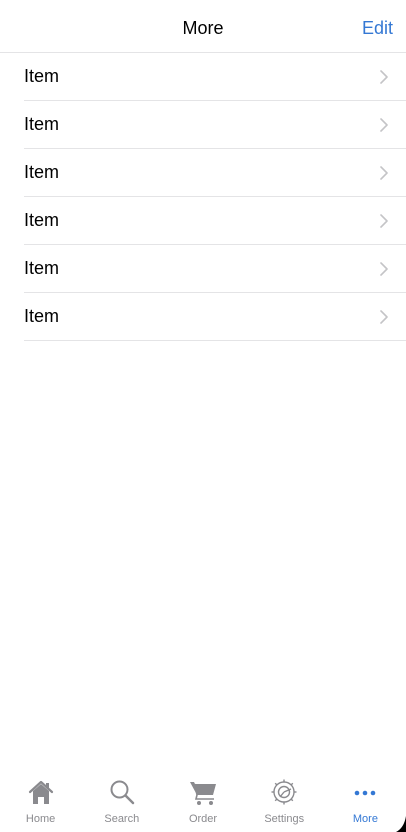 Image resolution: width=406 pixels, height=832 pixels. Describe the element at coordinates (365, 819) in the screenshot. I see `tab-label: More` at that location.